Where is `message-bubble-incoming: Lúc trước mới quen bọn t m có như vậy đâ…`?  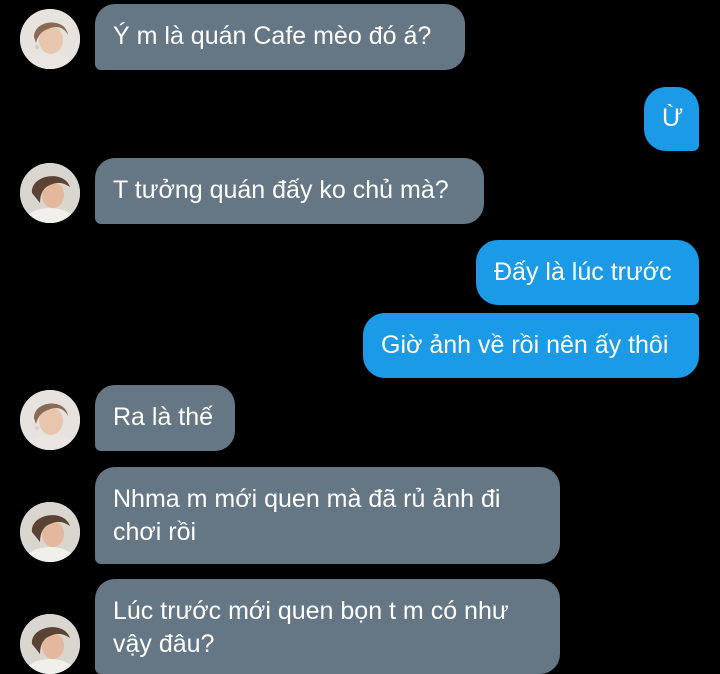 message-bubble-incoming: Lúc trước mới quen bọn t m có như vậy đâ… is located at coordinates (327, 626).